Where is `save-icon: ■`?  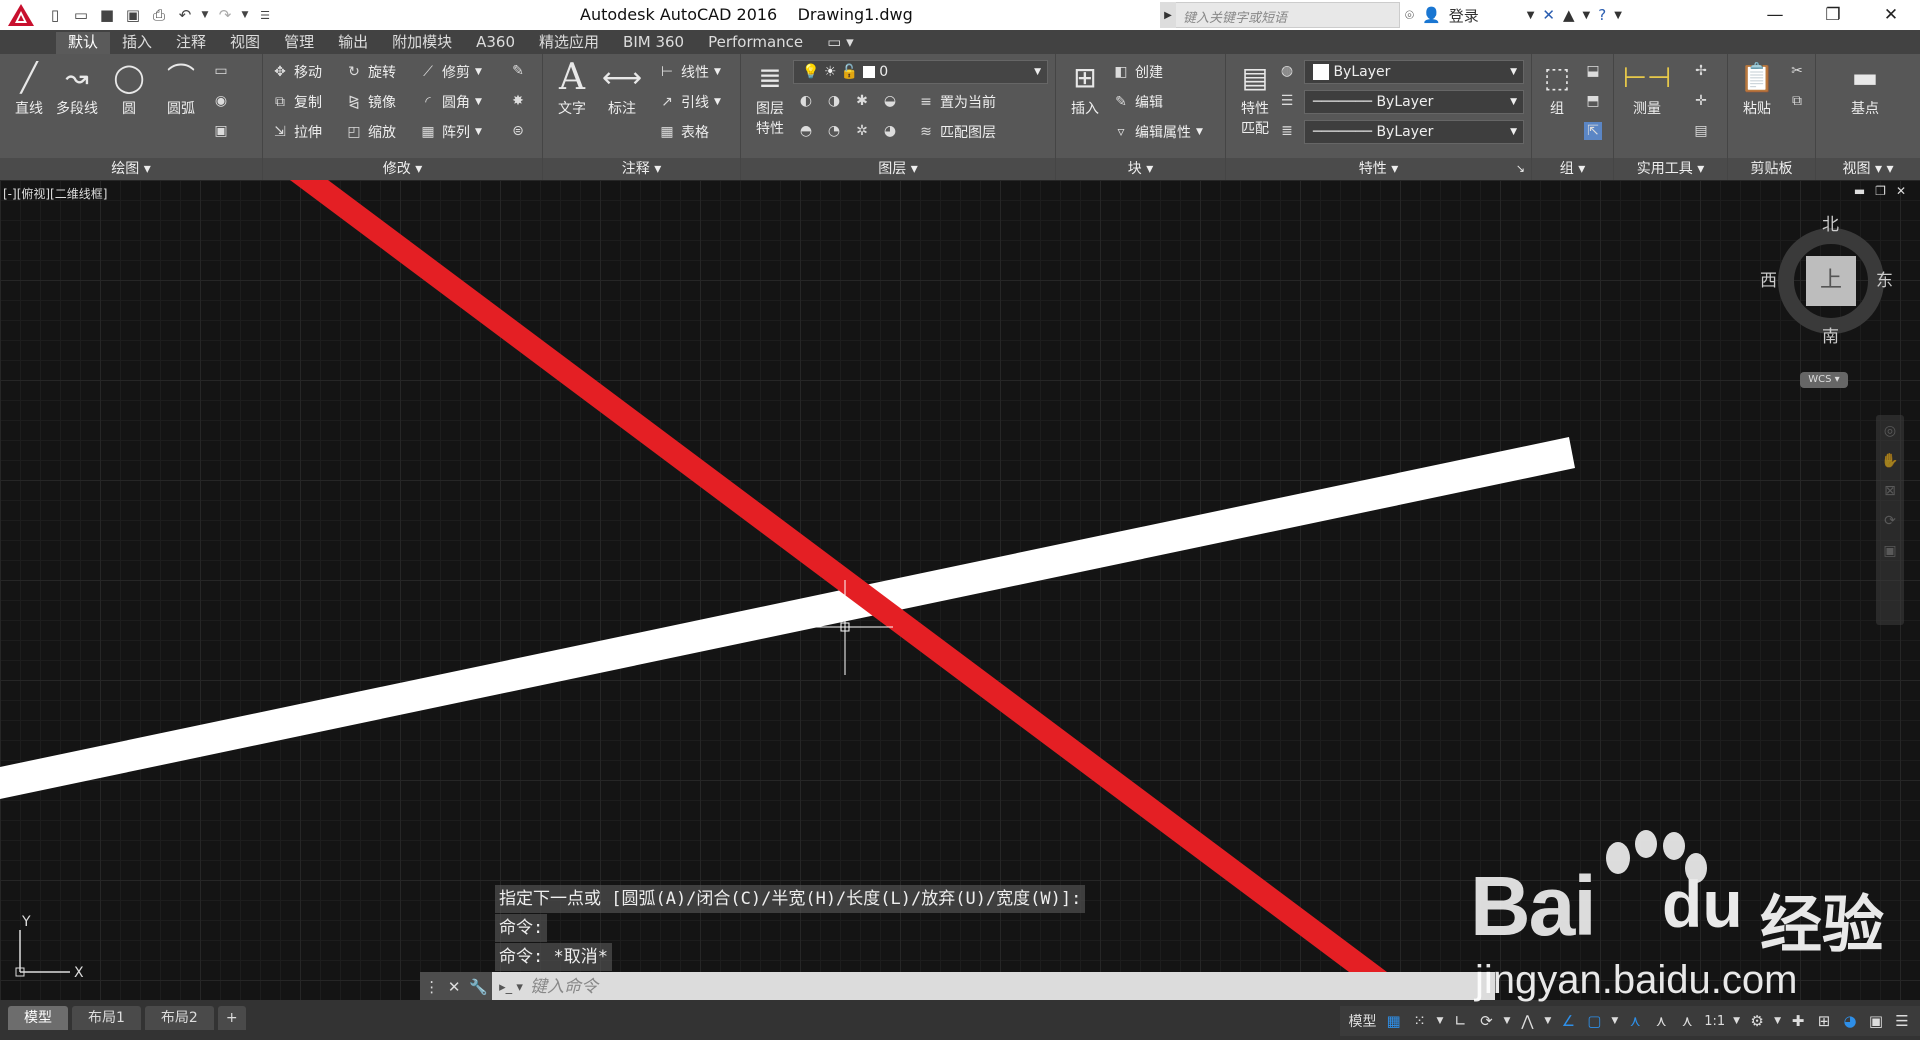
save-icon: ■ is located at coordinates (107, 15).